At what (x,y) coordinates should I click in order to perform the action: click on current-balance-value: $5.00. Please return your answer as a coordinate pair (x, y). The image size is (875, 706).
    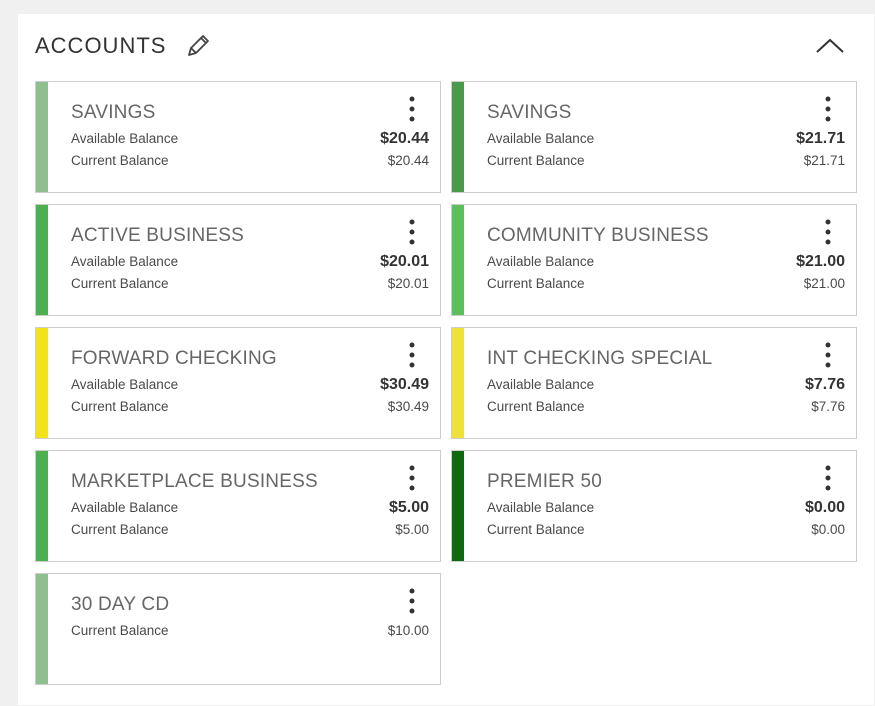
    Looking at the image, I should click on (412, 529).